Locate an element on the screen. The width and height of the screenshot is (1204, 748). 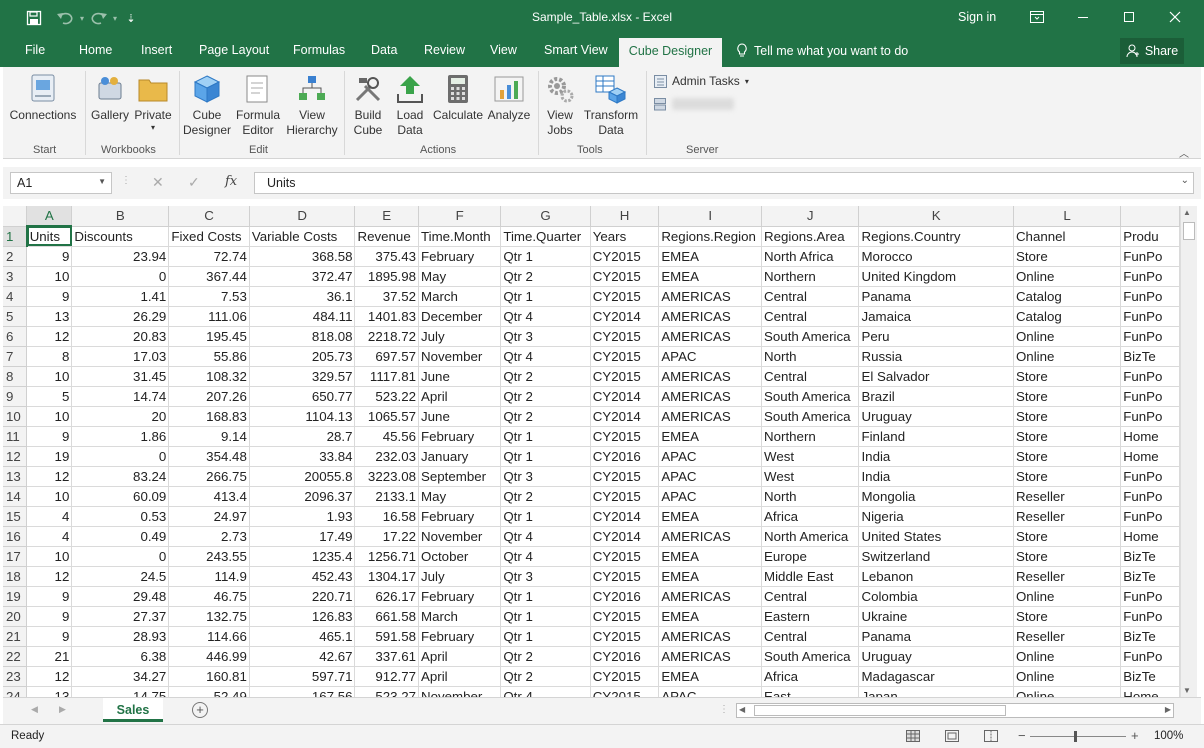
row-header: 22 is located at coordinates (15, 656).